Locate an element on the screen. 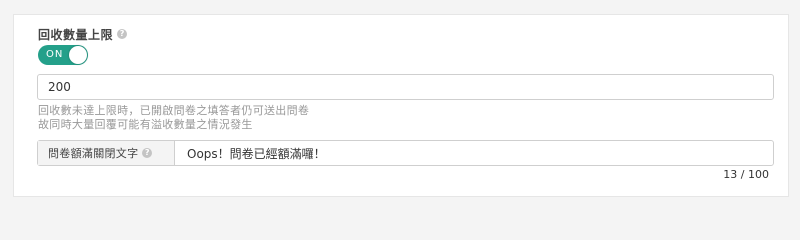 This screenshot has width=800, height=240. closed-text-group: 問卷額滿關閉文字 ? is located at coordinates (405, 153).